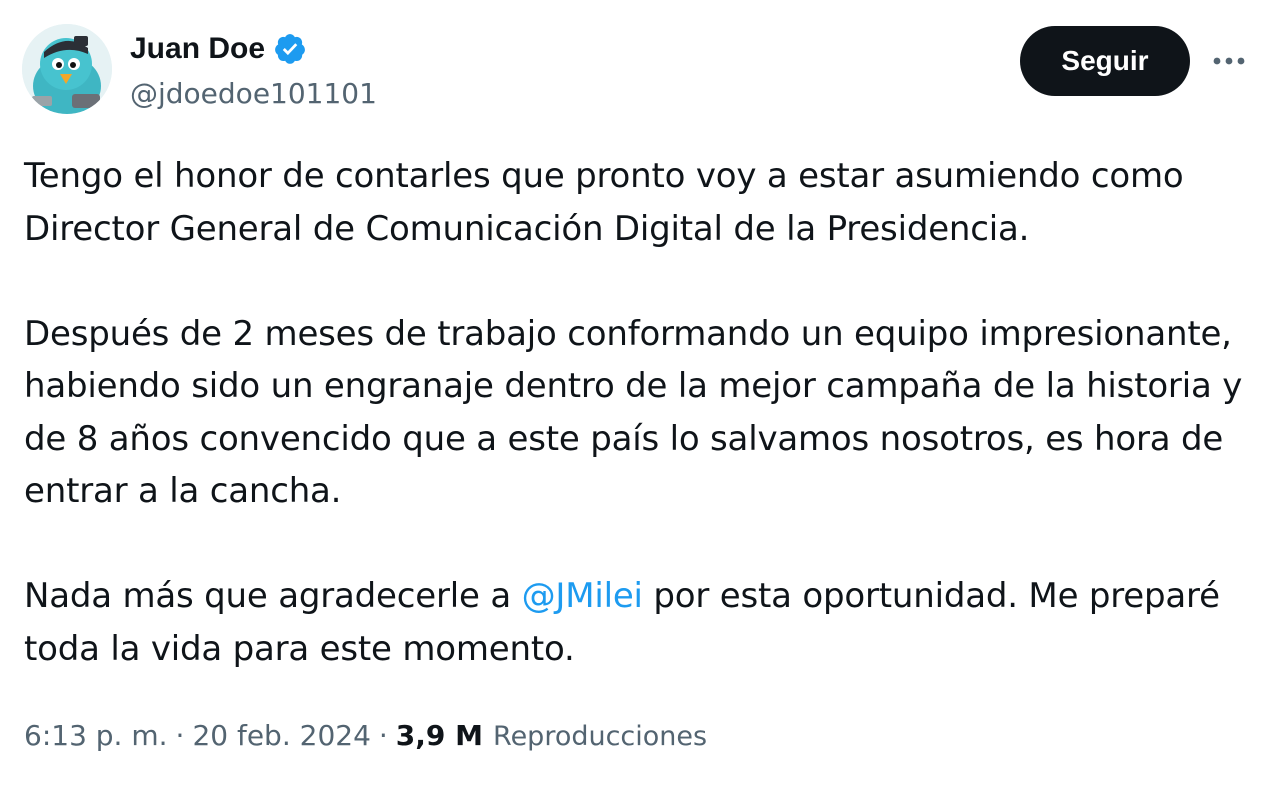  Describe the element at coordinates (582, 596) in the screenshot. I see `mention-link: @JMilei` at that location.